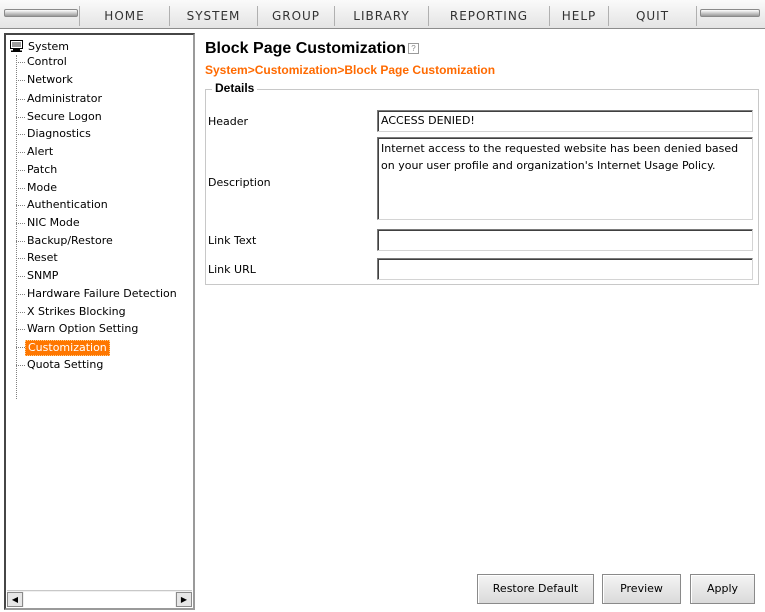  I want to click on restore-default-button: Restore Default, so click(535, 589).